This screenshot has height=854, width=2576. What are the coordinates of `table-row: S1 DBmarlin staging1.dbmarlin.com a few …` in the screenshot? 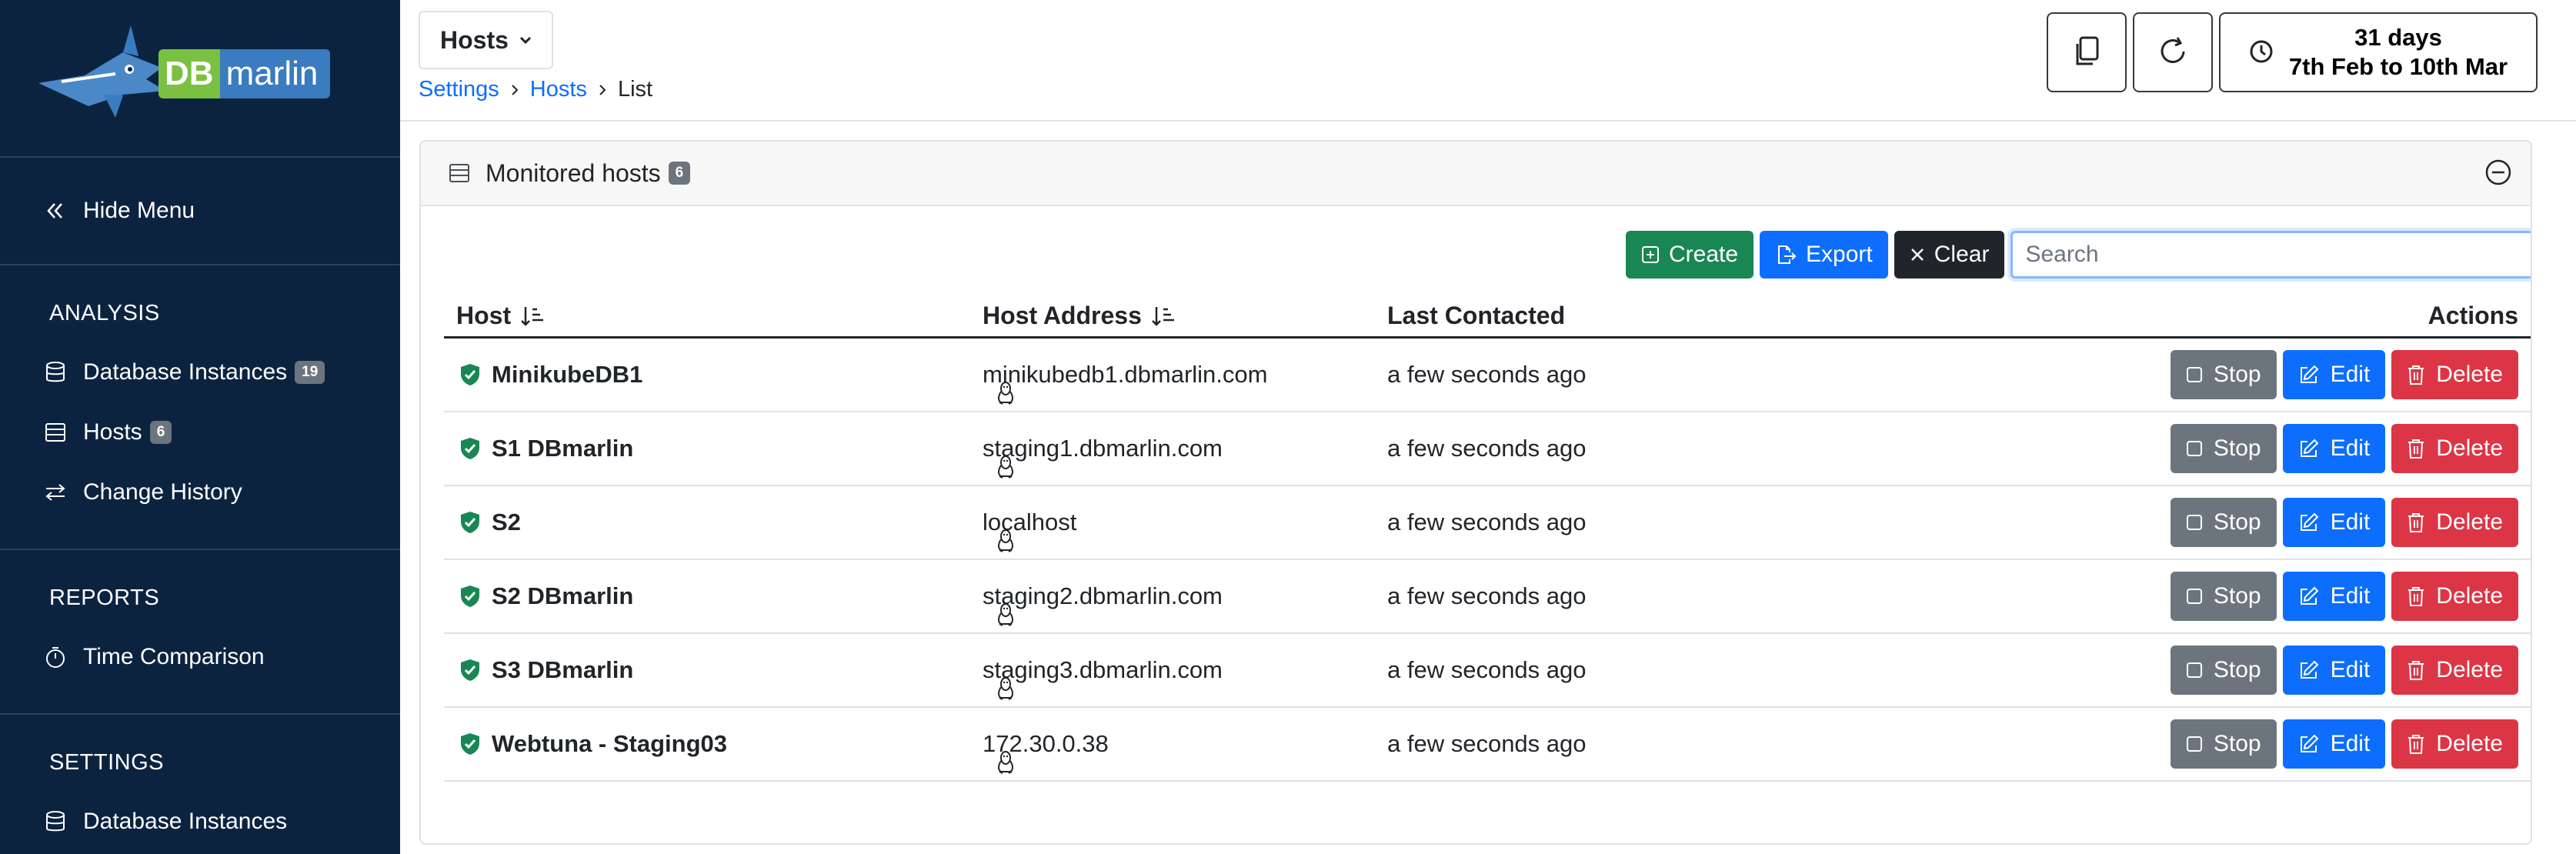 It's located at (1487, 449).